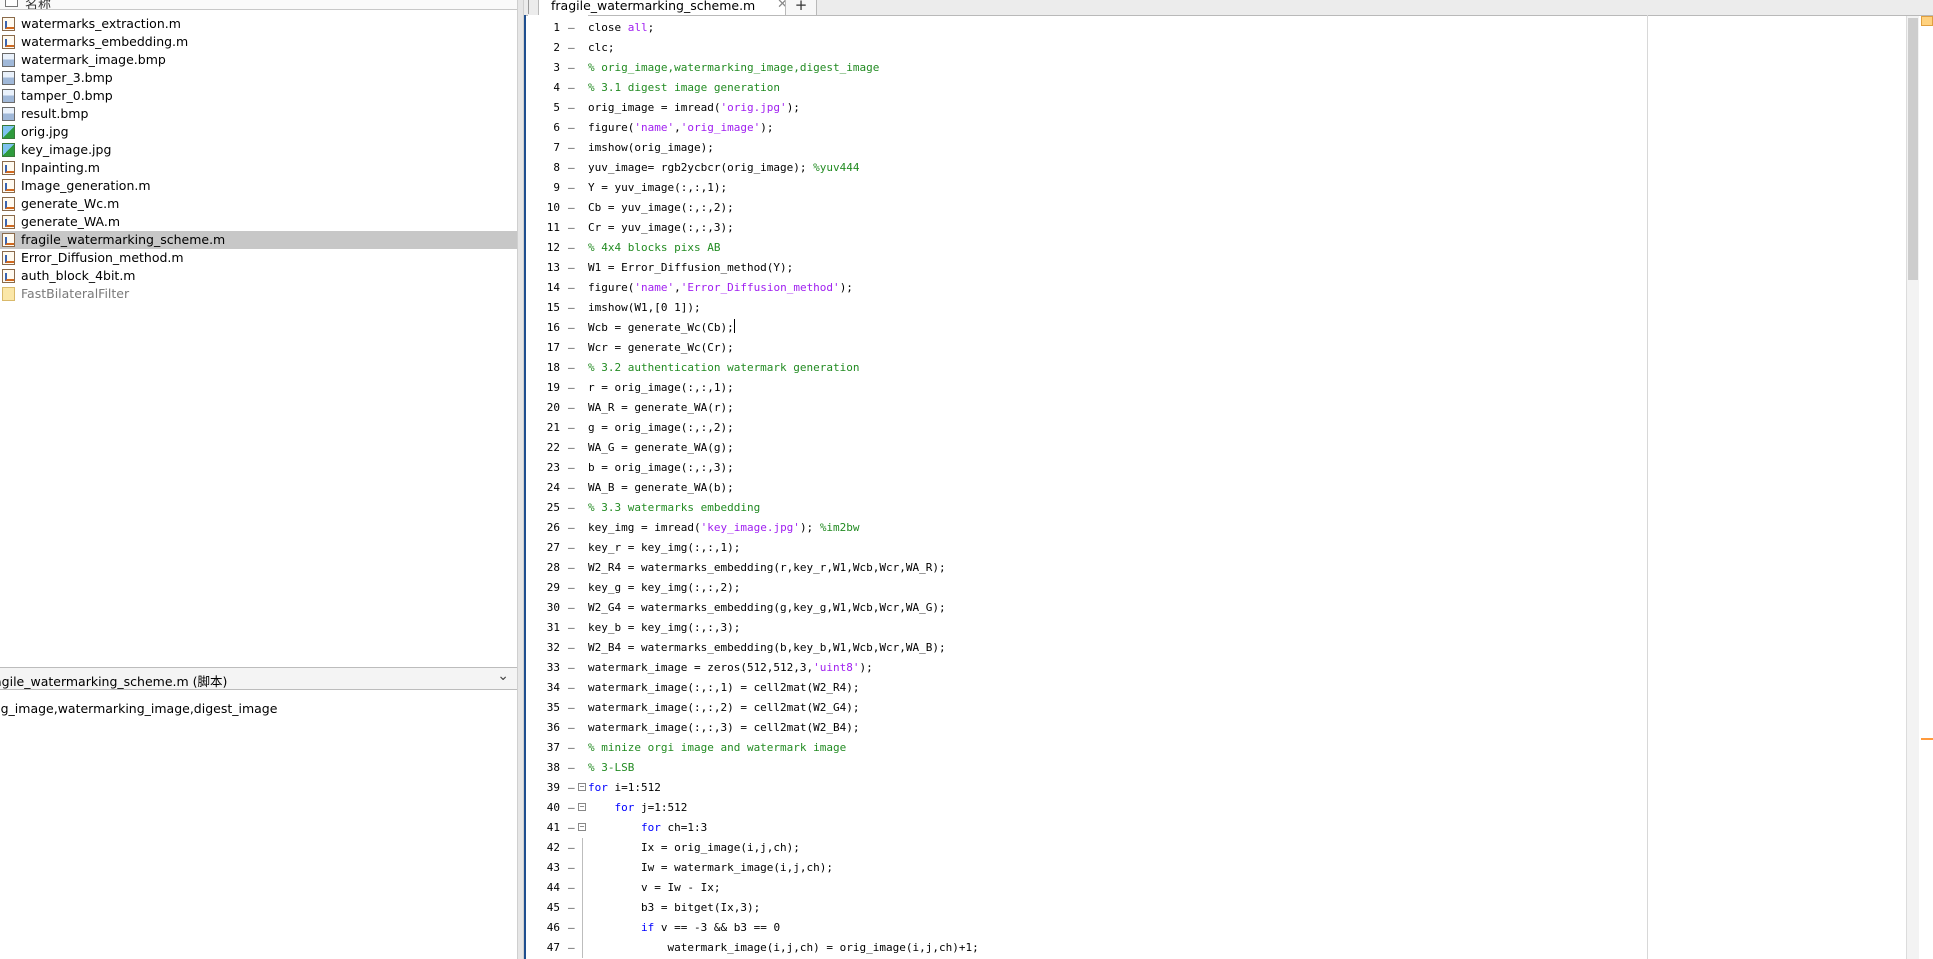 Image resolution: width=1933 pixels, height=959 pixels. I want to click on line-number: 21, so click(546, 428).